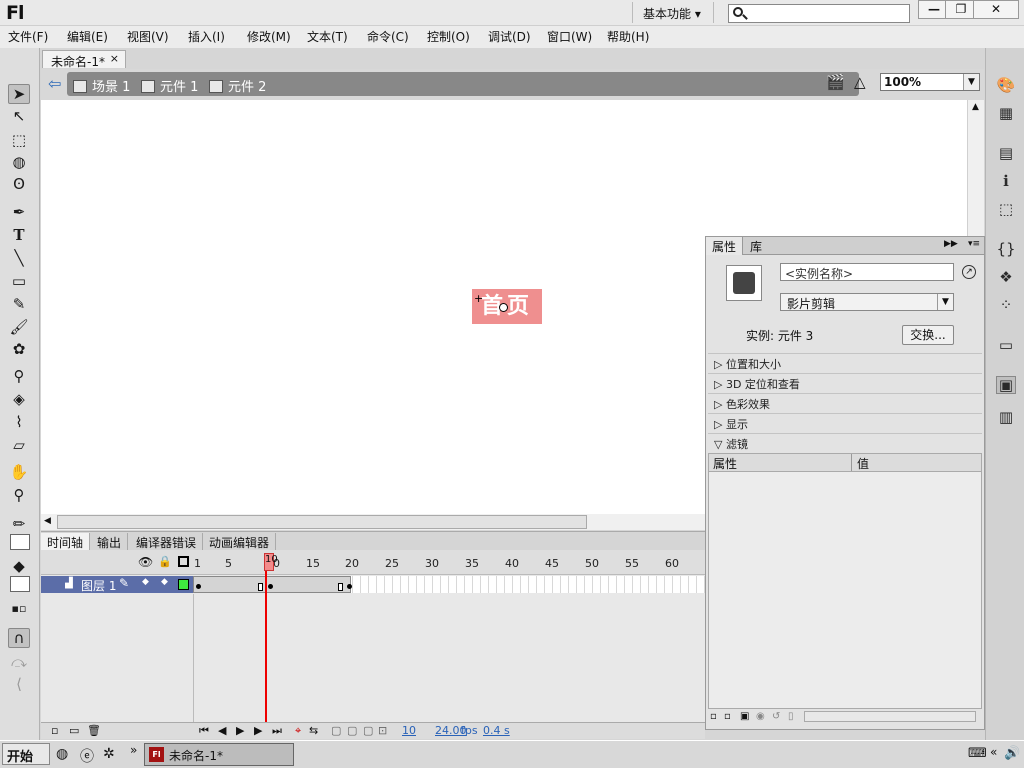 The height and width of the screenshot is (768, 1024). What do you see at coordinates (388, 36) in the screenshot?
I see `menu-commands: 命令(C)` at bounding box center [388, 36].